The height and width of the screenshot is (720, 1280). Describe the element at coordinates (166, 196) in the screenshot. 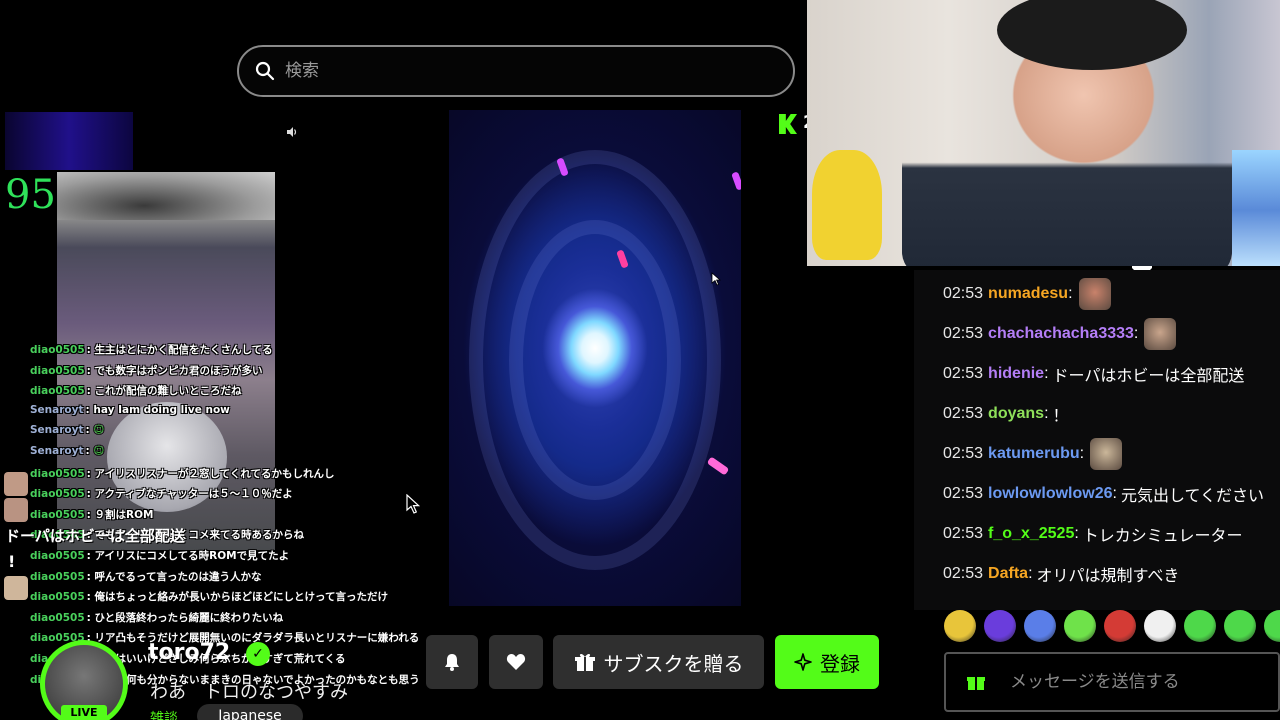

I see `camera-hair` at that location.